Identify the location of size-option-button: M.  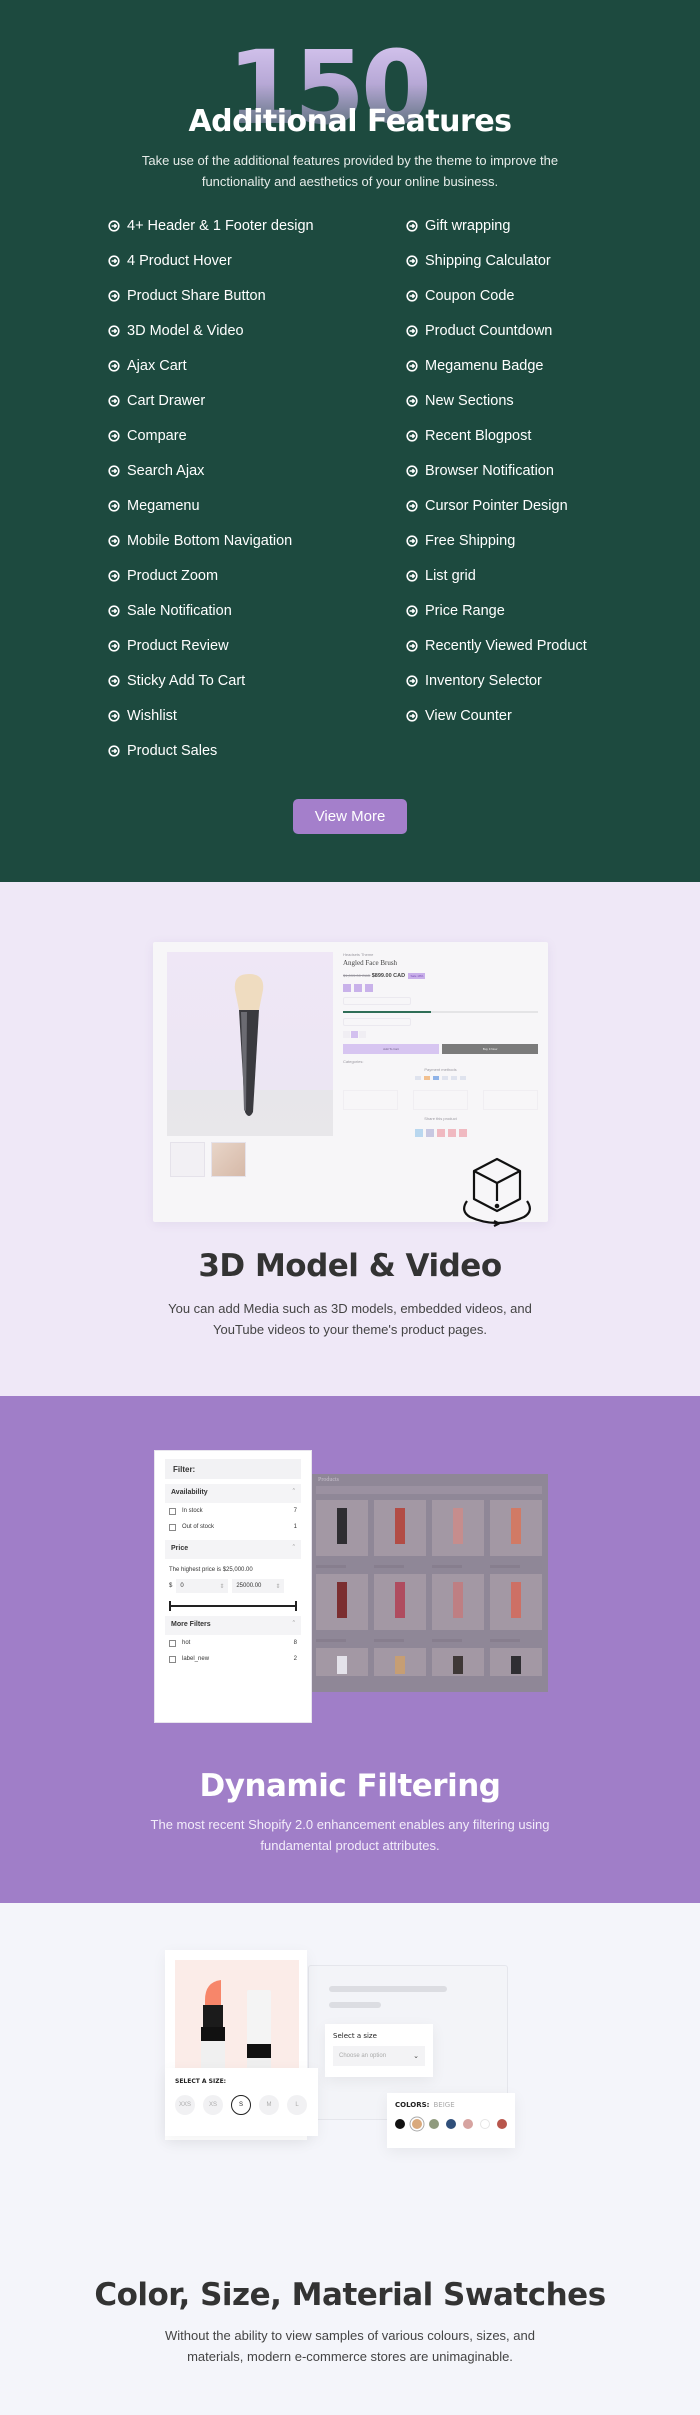
(269, 2105).